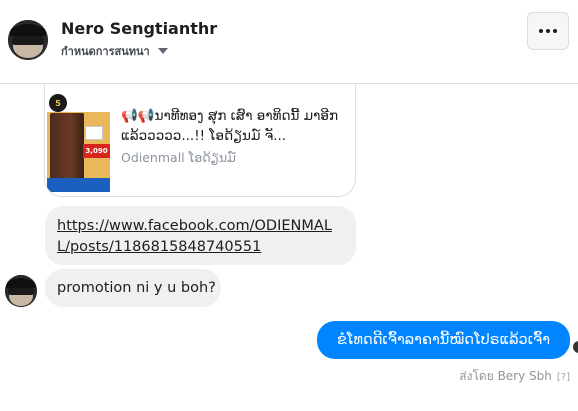 The image size is (578, 411). Describe the element at coordinates (548, 31) in the screenshot. I see `more-options-button` at that location.